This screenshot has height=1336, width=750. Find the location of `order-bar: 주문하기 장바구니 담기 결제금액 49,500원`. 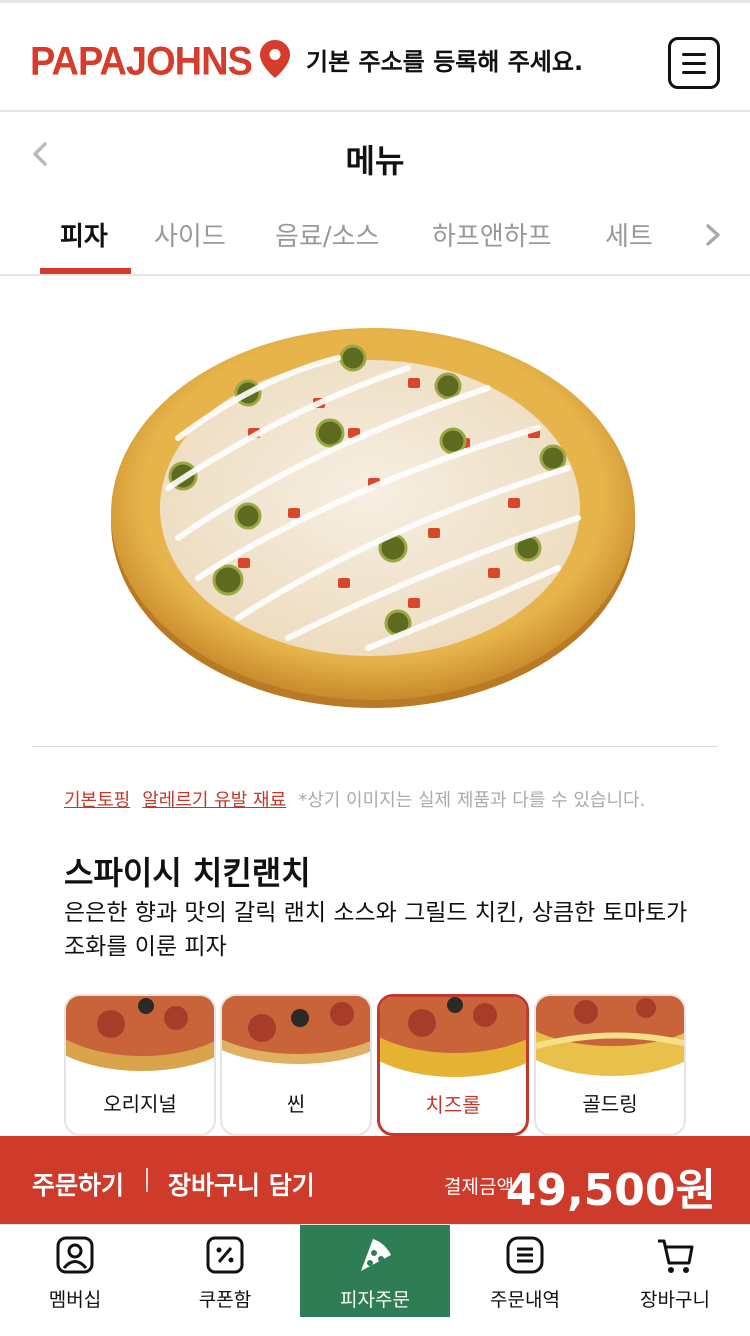

order-bar: 주문하기 장바구니 담기 결제금액 49,500원 is located at coordinates (375, 1180).